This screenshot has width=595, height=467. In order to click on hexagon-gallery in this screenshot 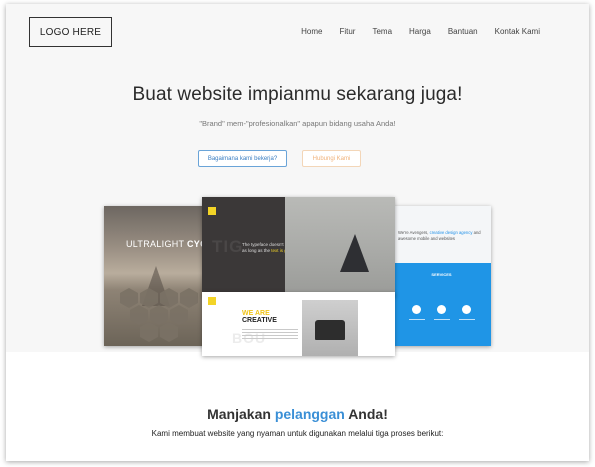, I will do `click(162, 316)`.